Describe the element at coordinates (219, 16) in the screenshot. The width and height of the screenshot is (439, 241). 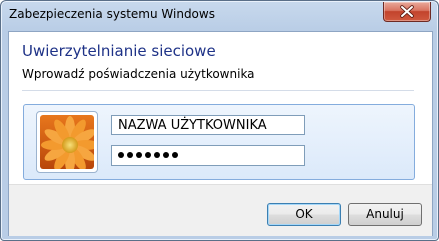
I see `title-bar: Zabezpieczenia systemu Windows` at that location.